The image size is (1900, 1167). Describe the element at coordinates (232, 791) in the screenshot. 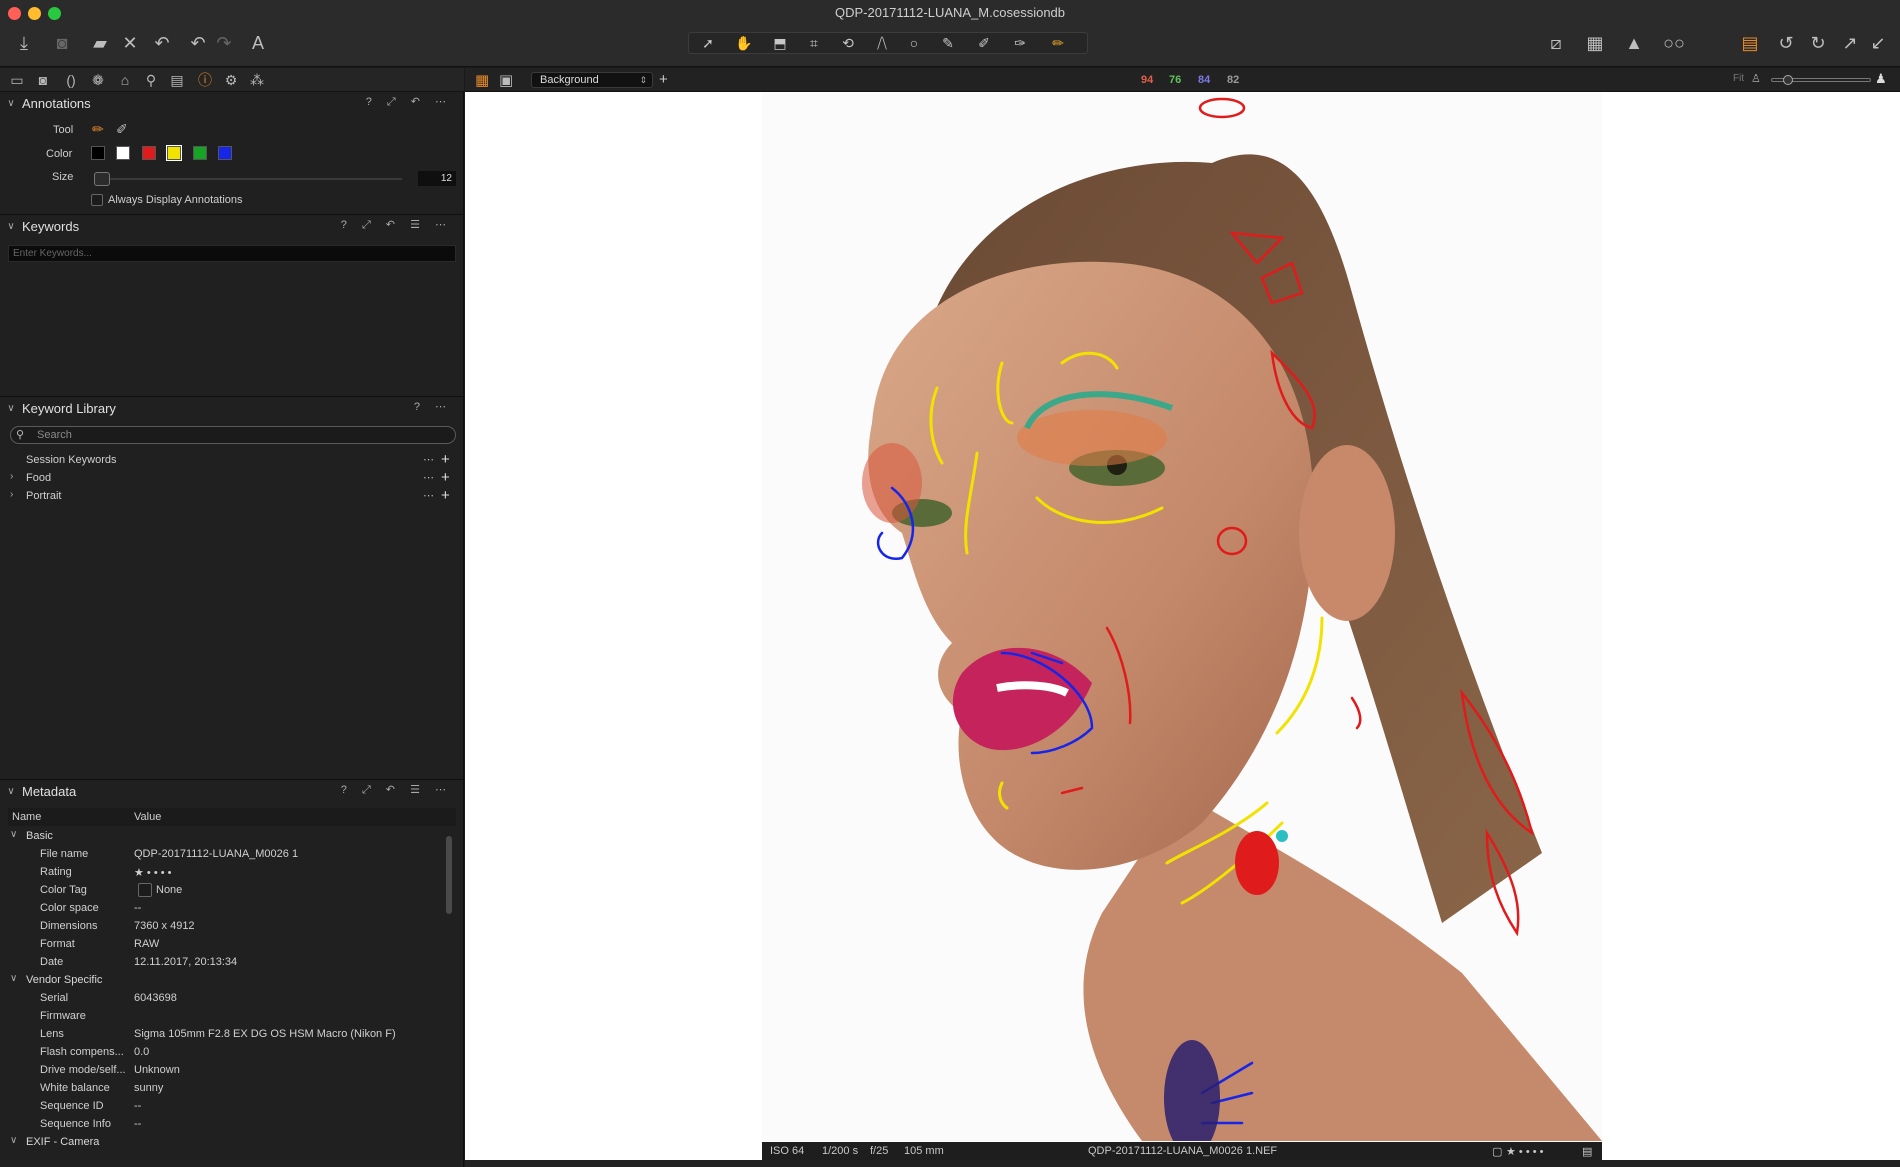

I see `metadata-header: ∨ Metadata ? ⤢ ↶ ☰ ⋯` at that location.